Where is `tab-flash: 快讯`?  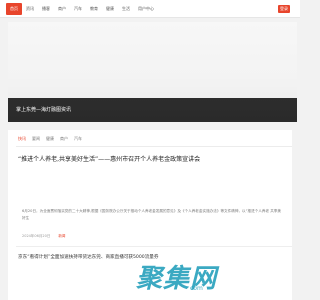 tab-flash: 快讯 is located at coordinates (22, 139).